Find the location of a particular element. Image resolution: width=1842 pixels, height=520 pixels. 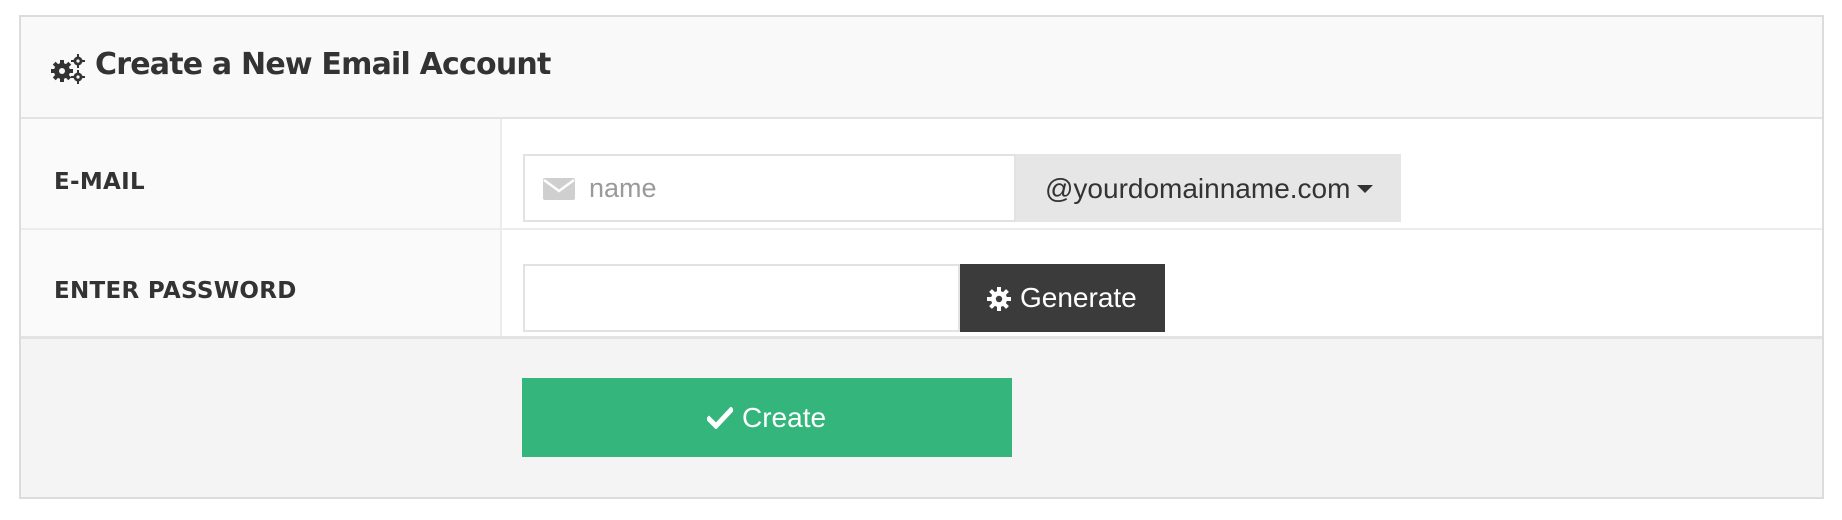

email-input-group is located at coordinates (769, 188).